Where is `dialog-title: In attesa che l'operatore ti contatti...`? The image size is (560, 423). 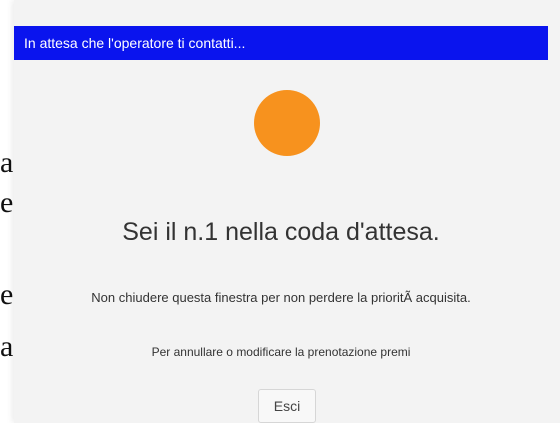
dialog-title: In attesa che l'operatore ti contatti... is located at coordinates (281, 43).